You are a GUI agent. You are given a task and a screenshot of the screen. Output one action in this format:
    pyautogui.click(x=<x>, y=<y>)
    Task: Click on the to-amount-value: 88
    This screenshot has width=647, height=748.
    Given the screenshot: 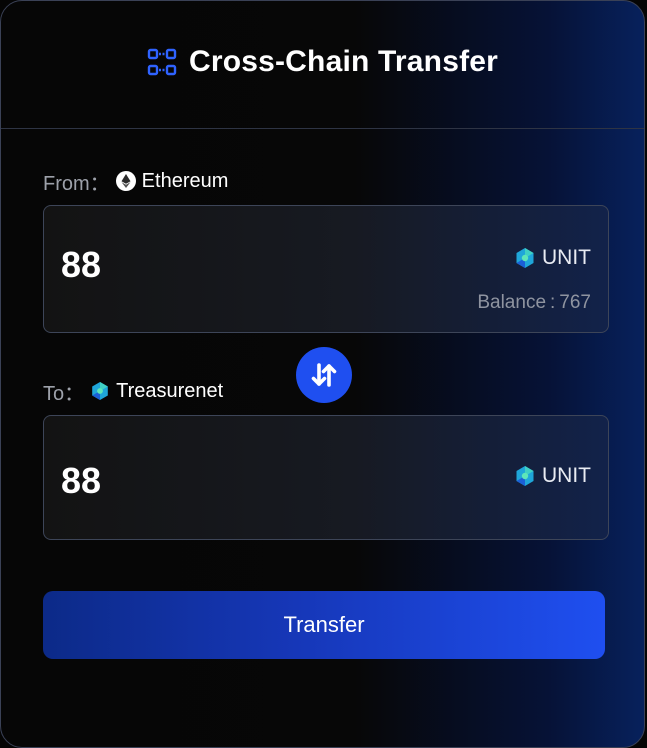 What is the action you would take?
    pyautogui.click(x=81, y=480)
    